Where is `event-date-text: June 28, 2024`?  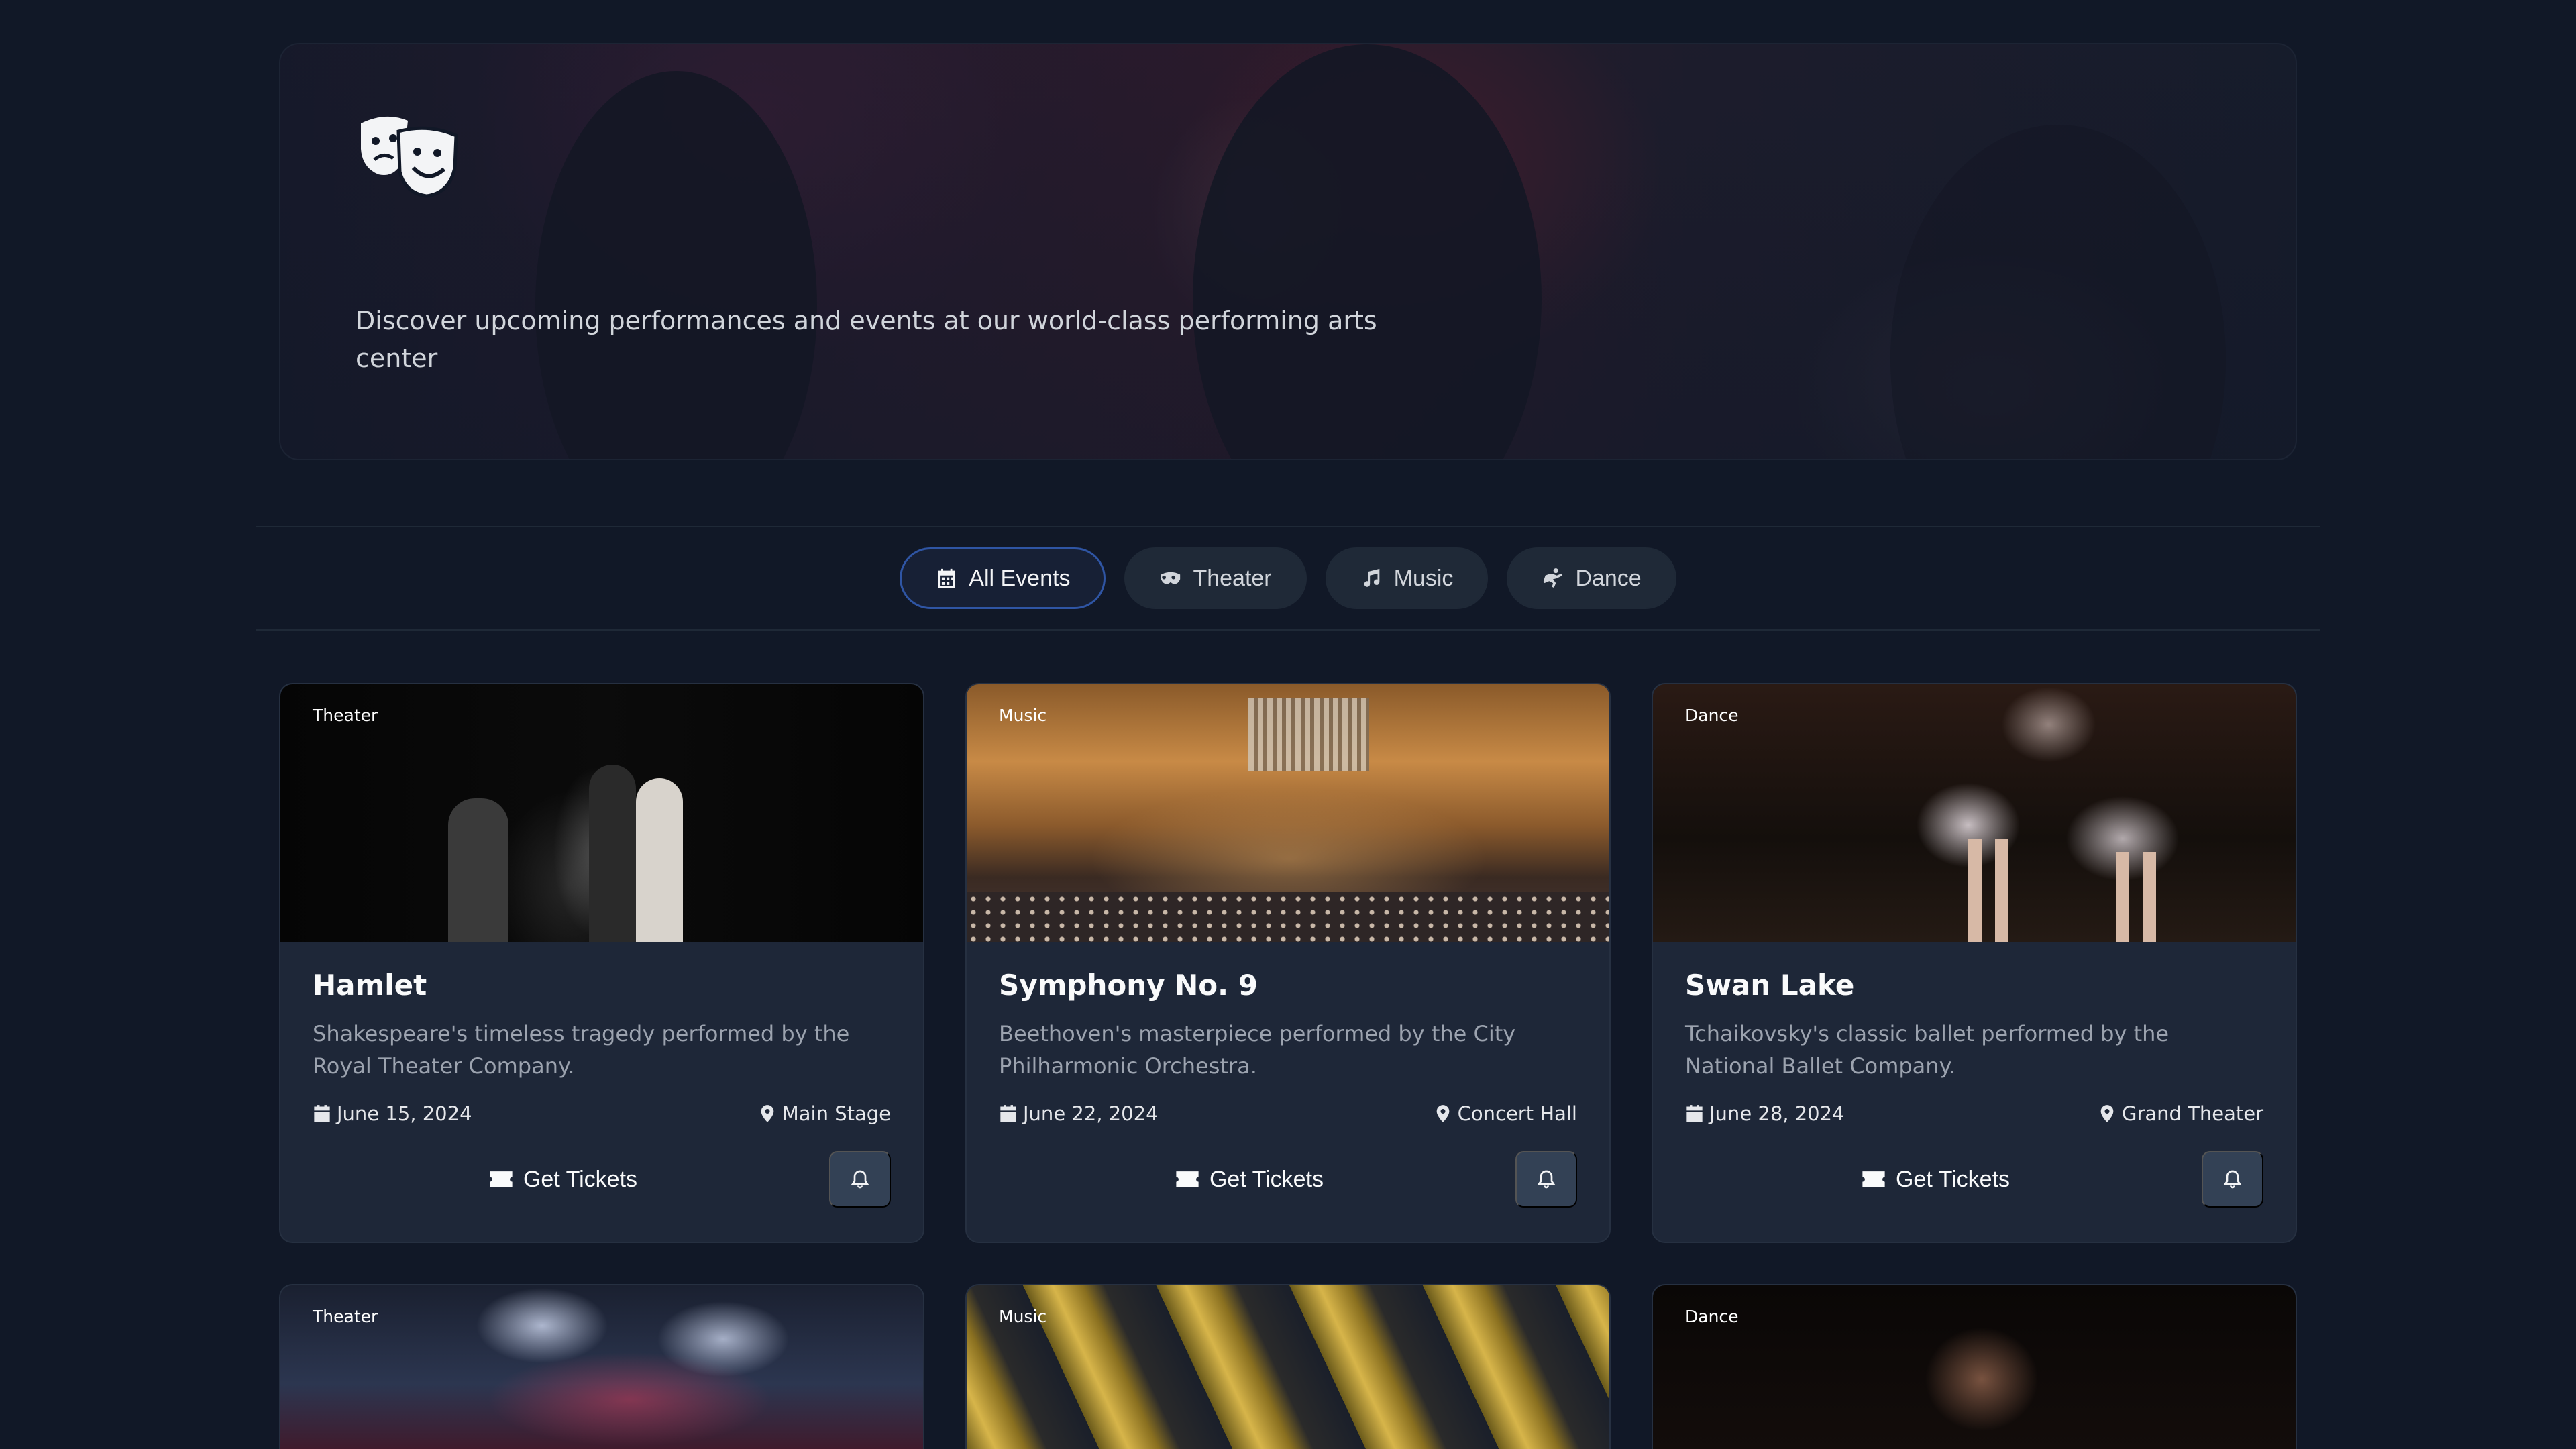 event-date-text: June 28, 2024 is located at coordinates (1777, 1113).